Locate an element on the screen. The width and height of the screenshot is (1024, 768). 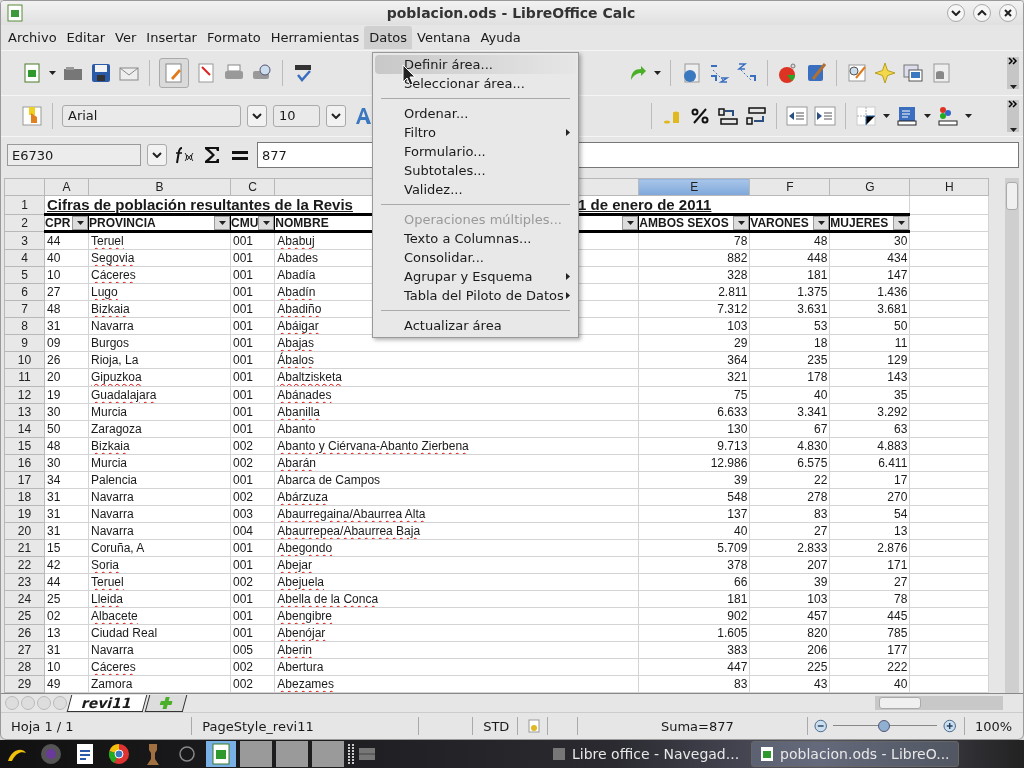
zoom-level: 100% is located at coordinates (993, 726).